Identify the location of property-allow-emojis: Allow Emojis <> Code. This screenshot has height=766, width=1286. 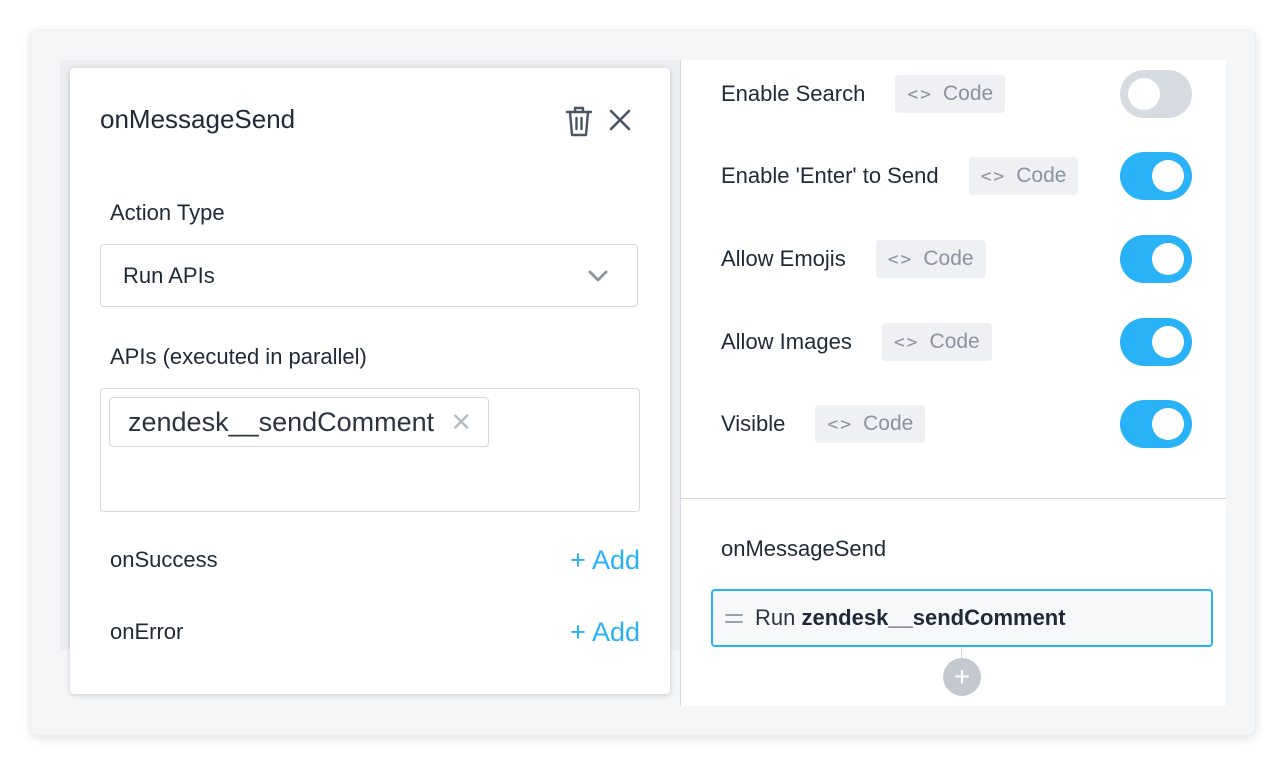
(956, 259).